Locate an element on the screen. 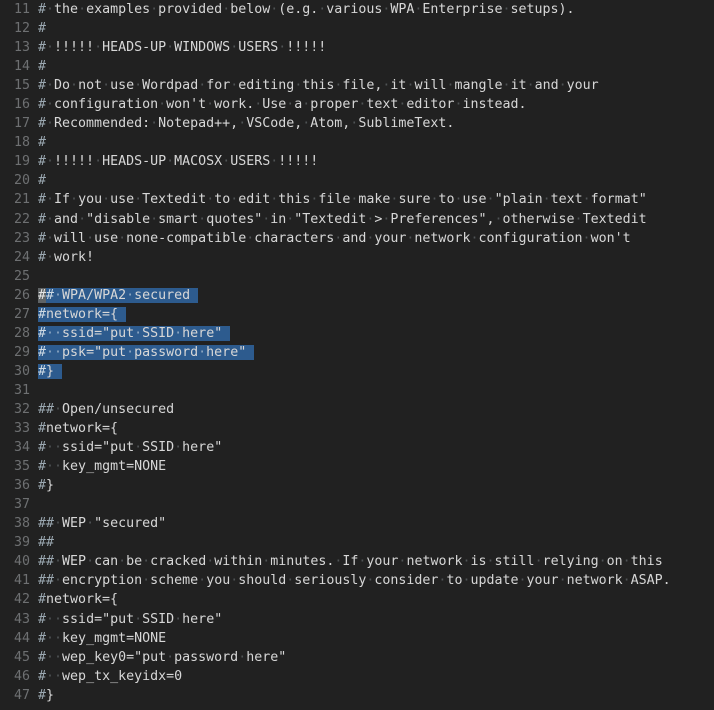 The width and height of the screenshot is (714, 710). editor-line: 25 is located at coordinates (357, 276).